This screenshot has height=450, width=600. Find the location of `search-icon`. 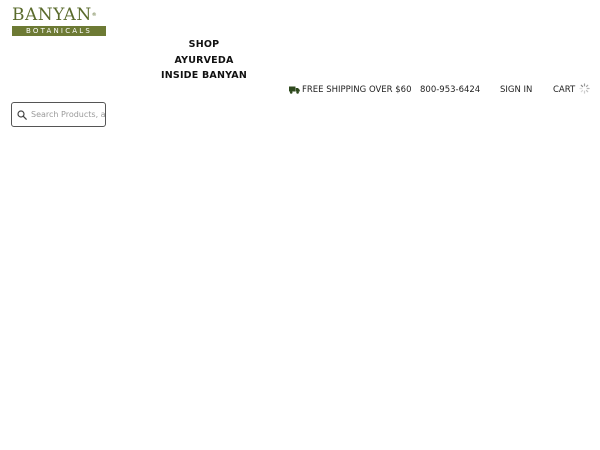

search-icon is located at coordinates (22, 114).